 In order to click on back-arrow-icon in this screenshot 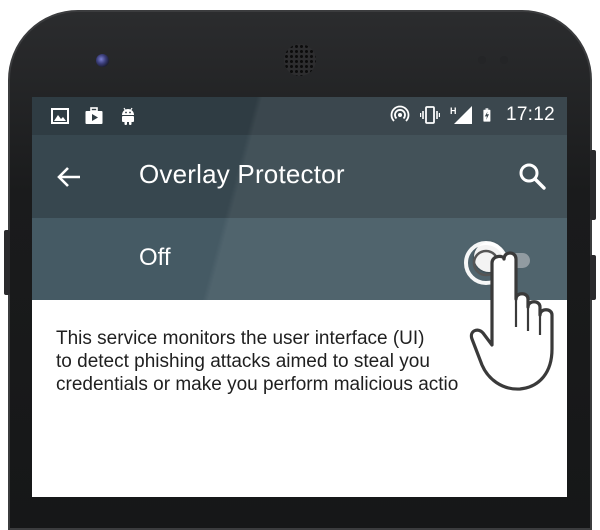, I will do `click(69, 177)`.